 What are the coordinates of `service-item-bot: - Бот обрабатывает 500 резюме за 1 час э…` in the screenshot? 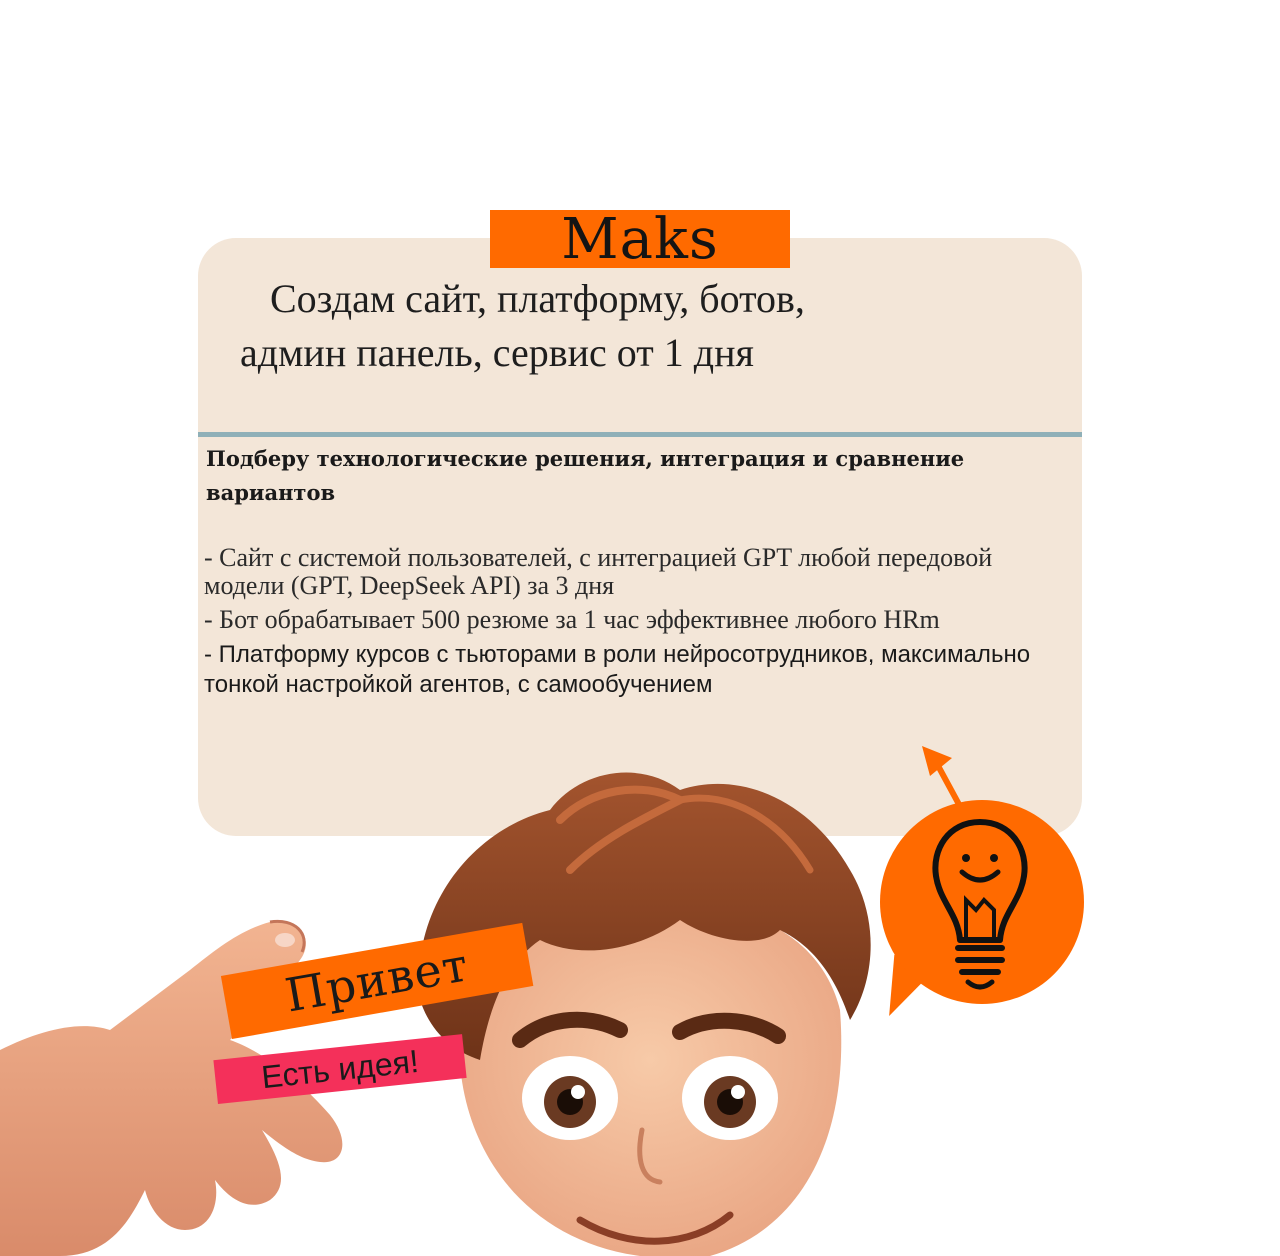 It's located at (572, 619).